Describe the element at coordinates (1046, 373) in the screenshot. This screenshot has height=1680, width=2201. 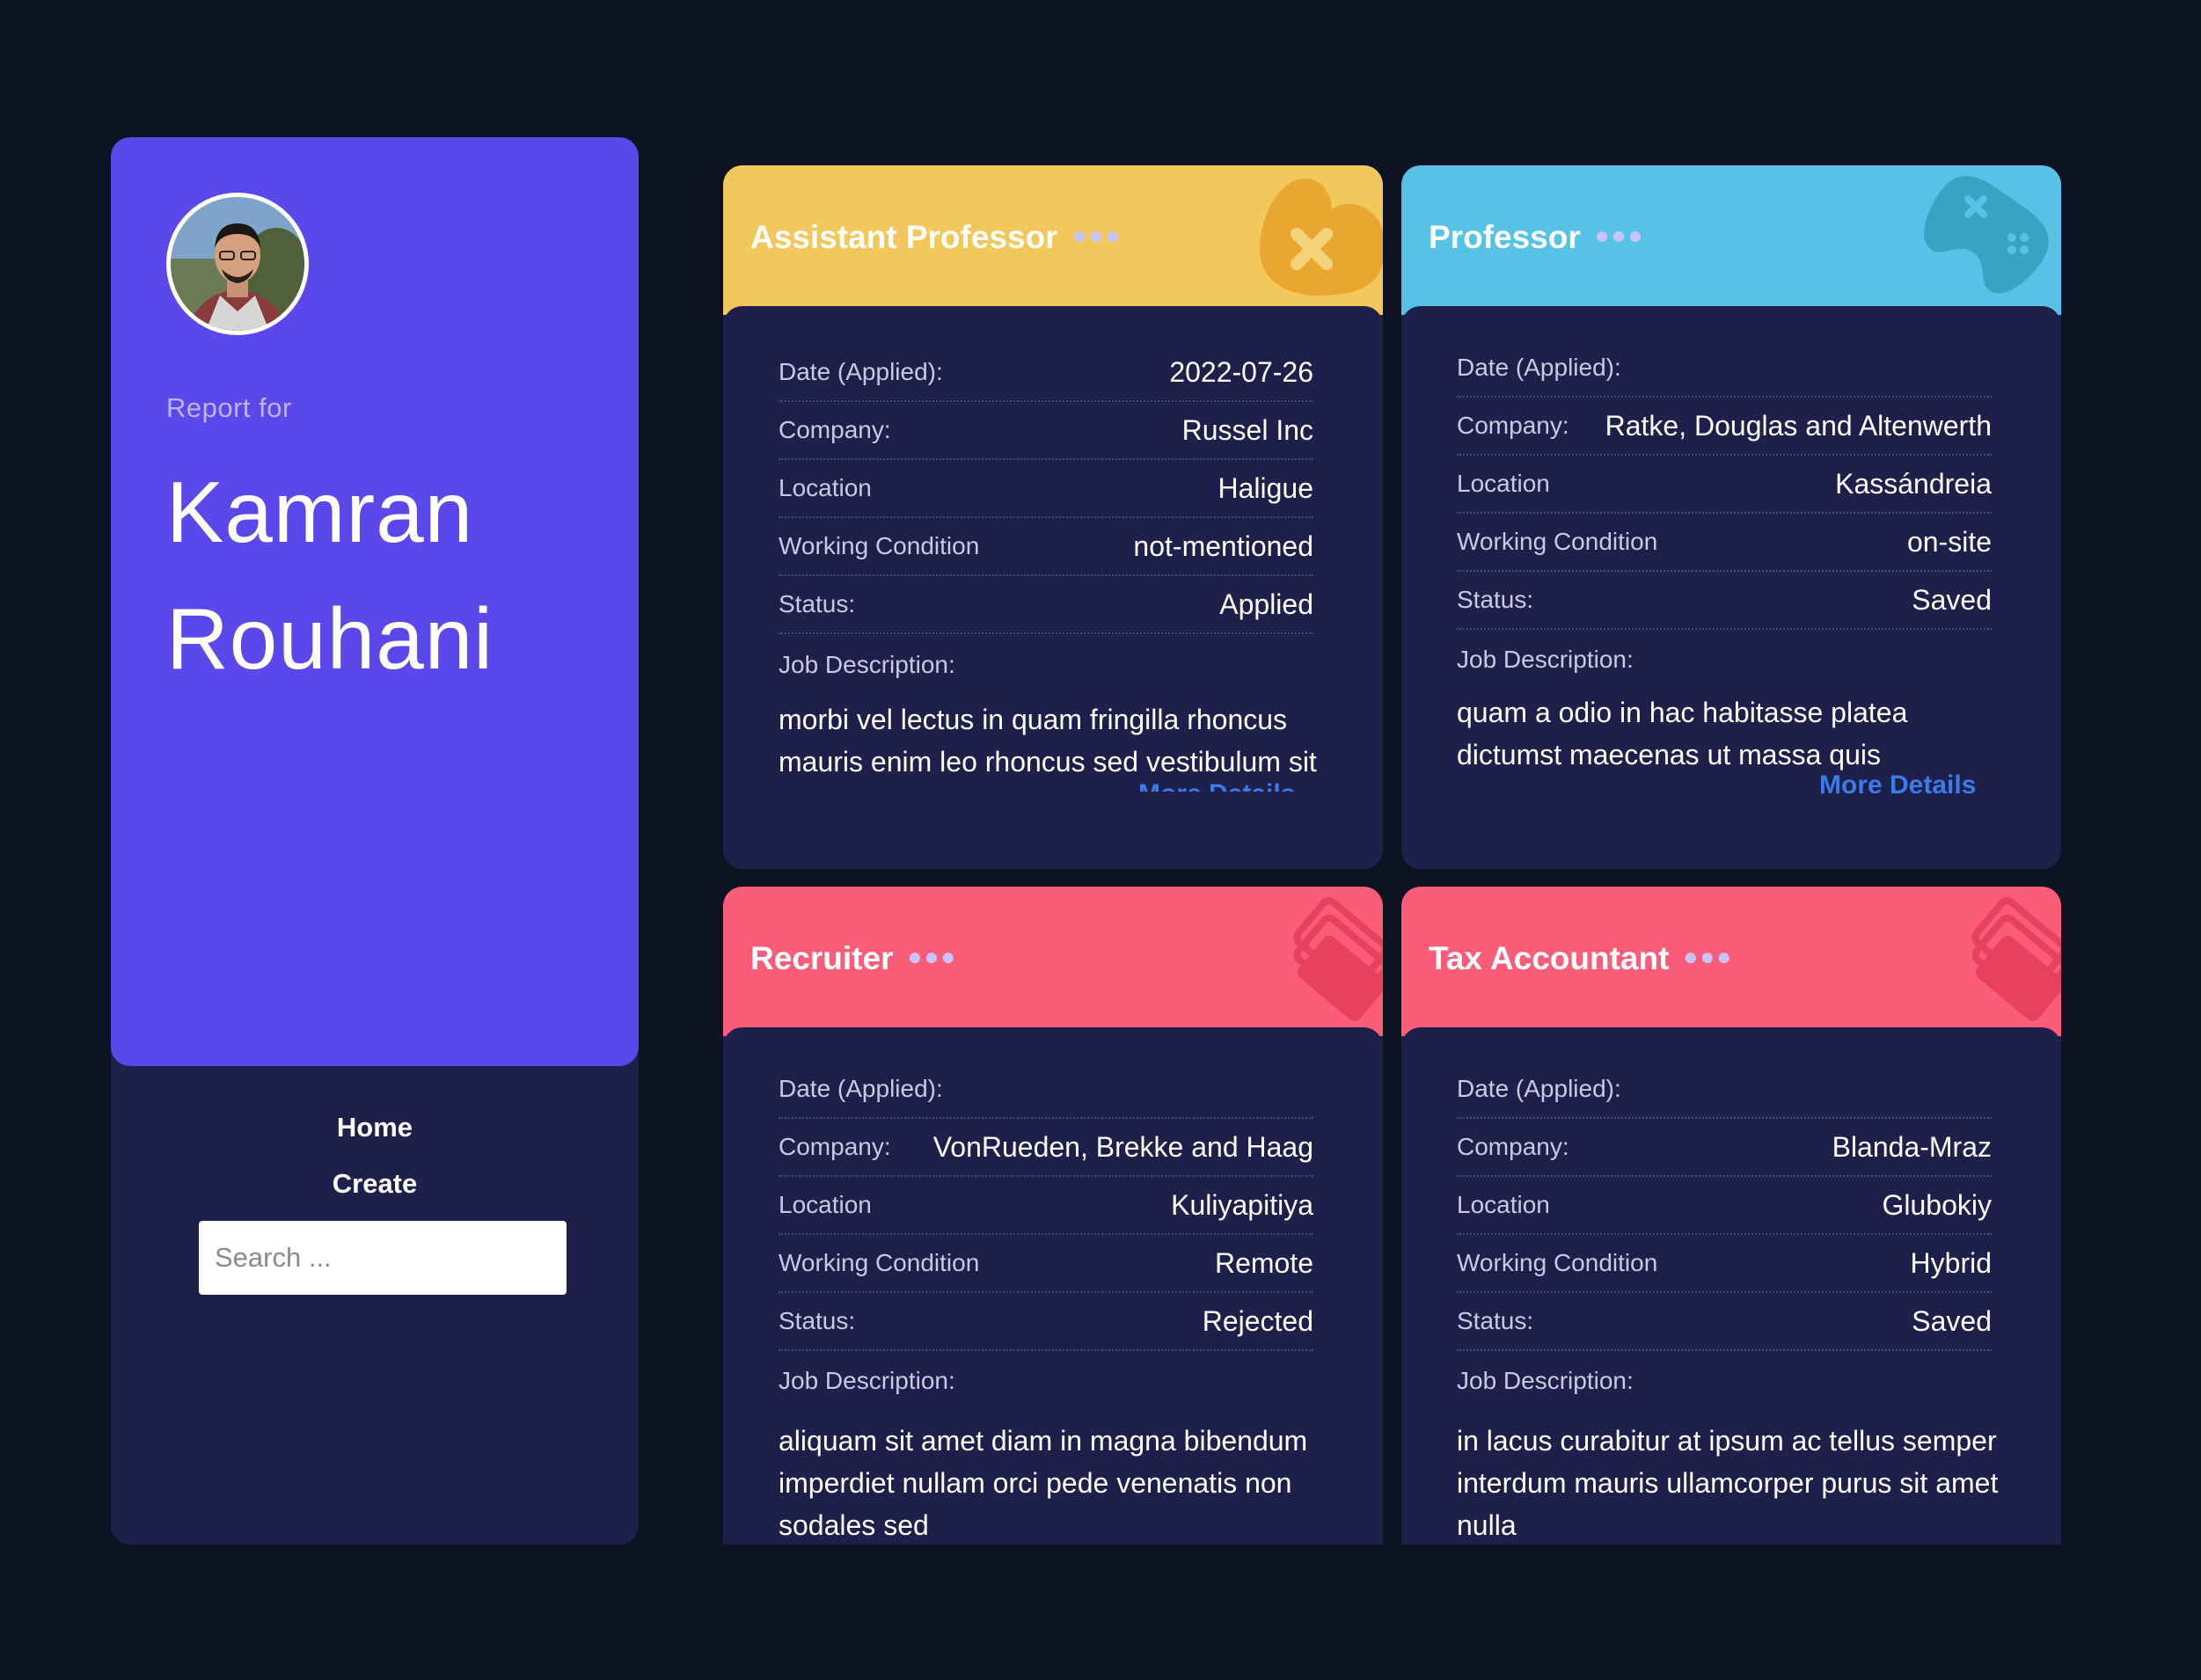
I see `date-row: Date (Applied): 2022-07-26` at that location.